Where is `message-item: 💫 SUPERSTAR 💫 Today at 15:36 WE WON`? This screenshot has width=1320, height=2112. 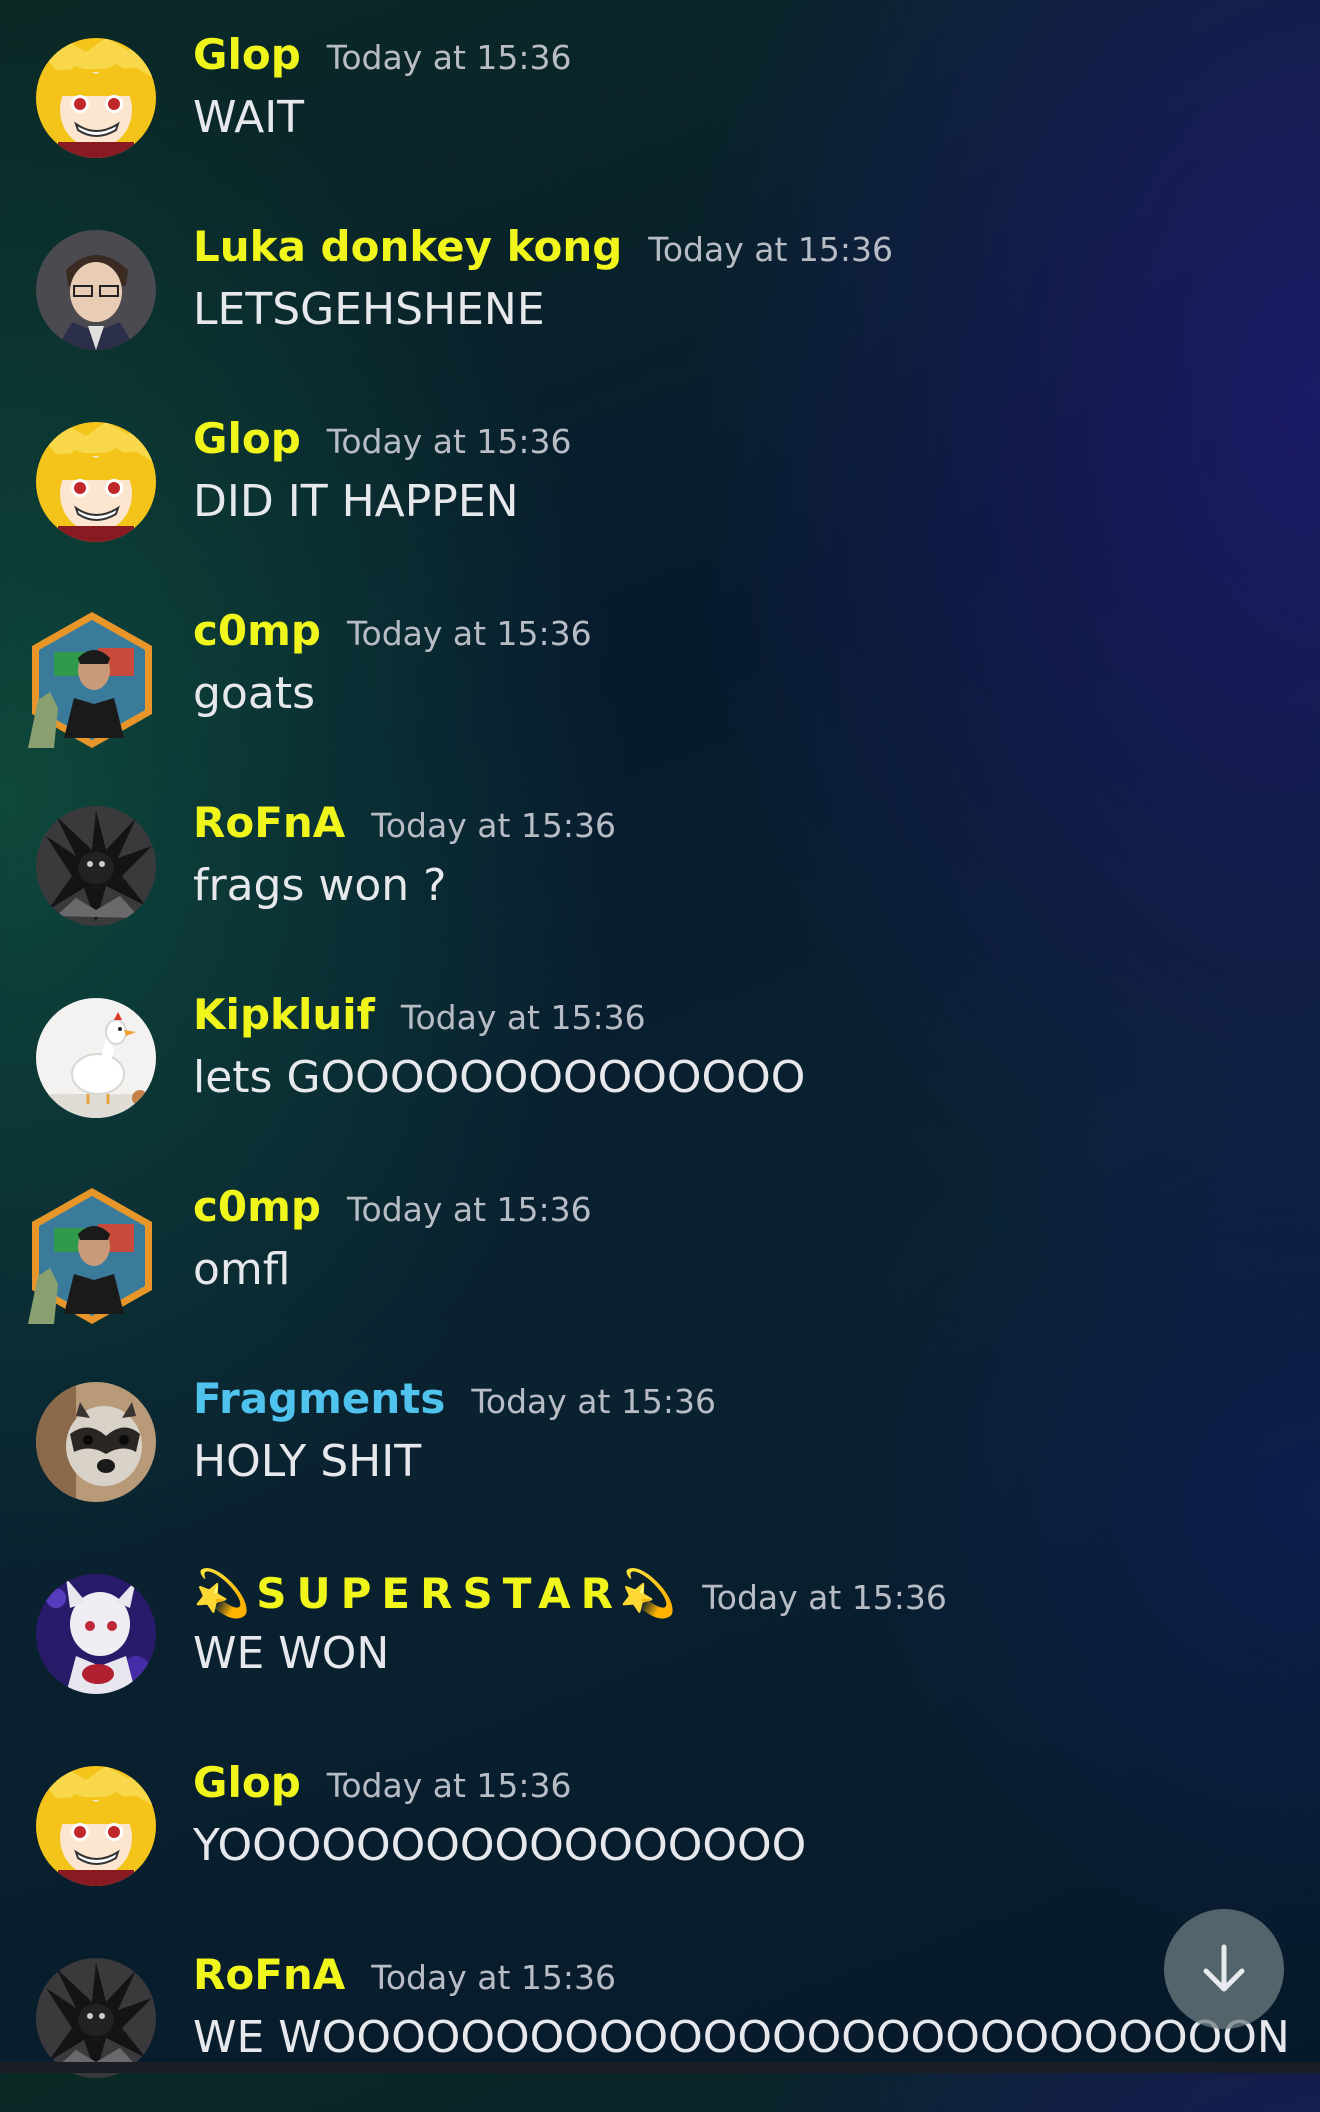 message-item: 💫 SUPERSTAR 💫 Today at 15:36 WE WON is located at coordinates (660, 1632).